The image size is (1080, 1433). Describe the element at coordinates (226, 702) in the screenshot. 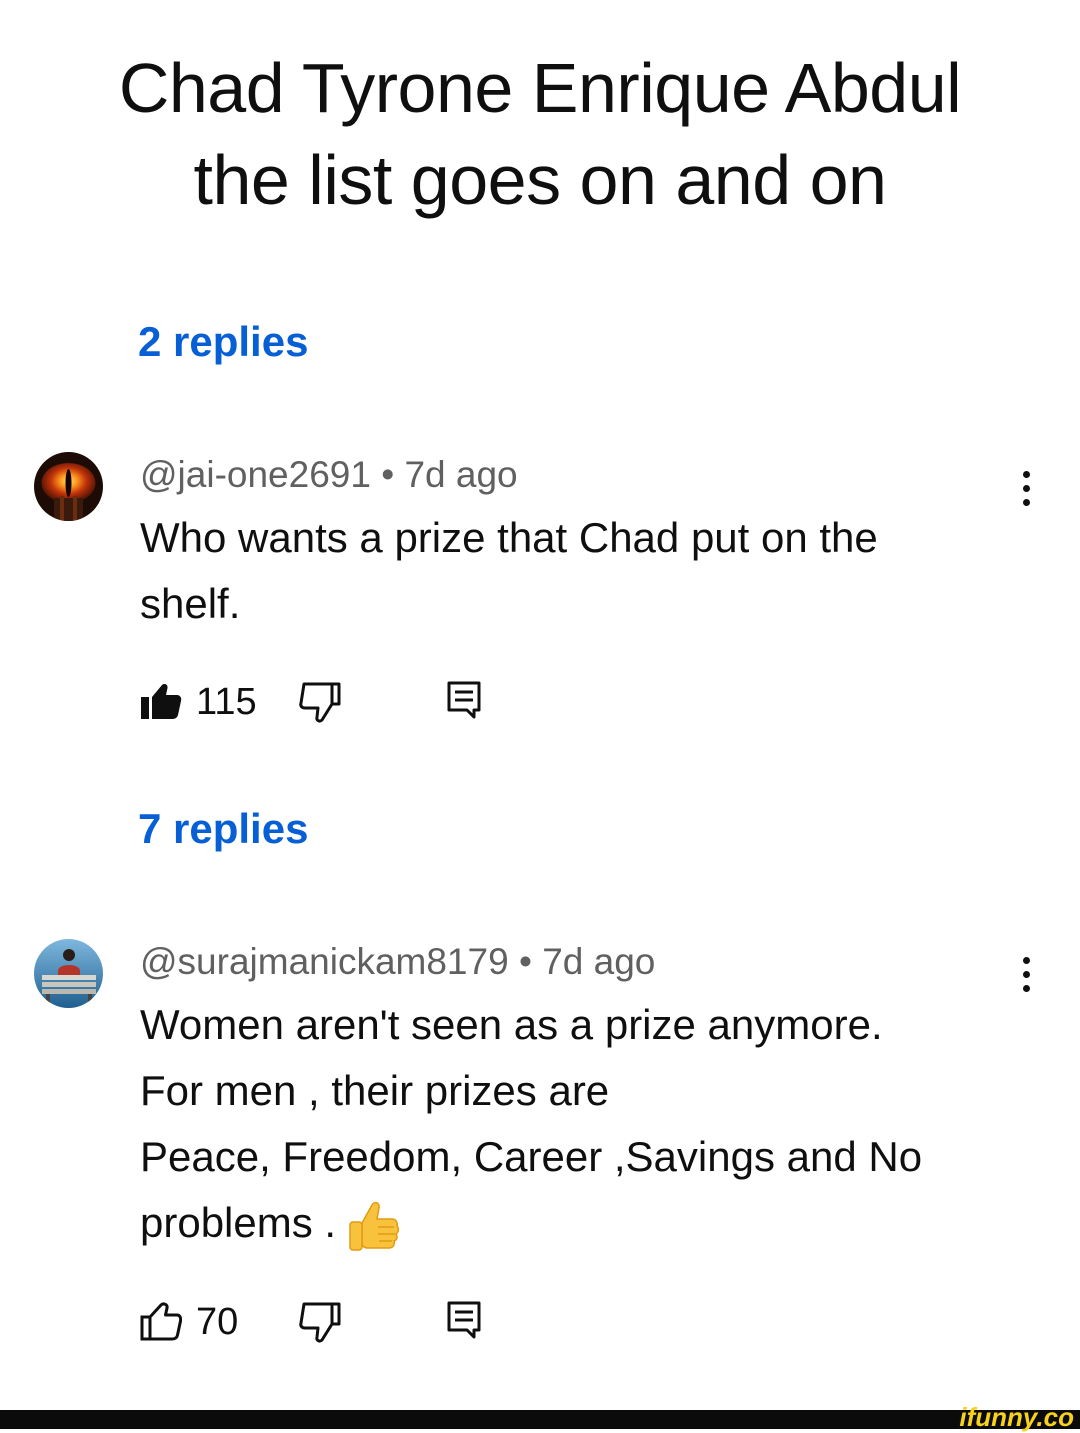

I see `like-count: 115` at that location.